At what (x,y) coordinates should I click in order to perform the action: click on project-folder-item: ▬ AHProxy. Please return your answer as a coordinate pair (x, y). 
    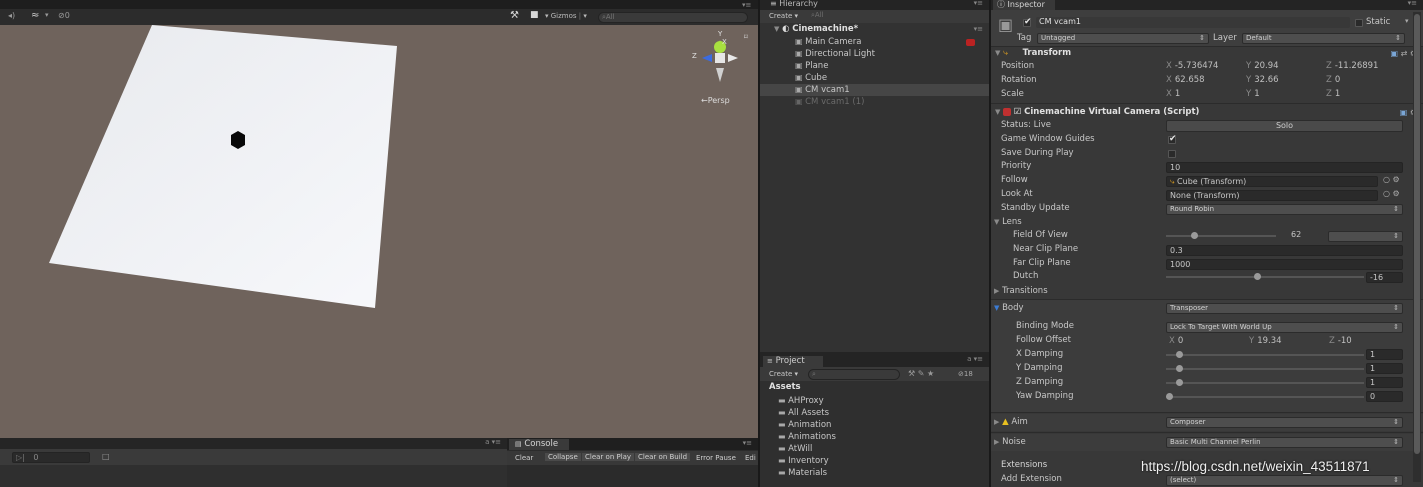
    Looking at the image, I should click on (874, 401).